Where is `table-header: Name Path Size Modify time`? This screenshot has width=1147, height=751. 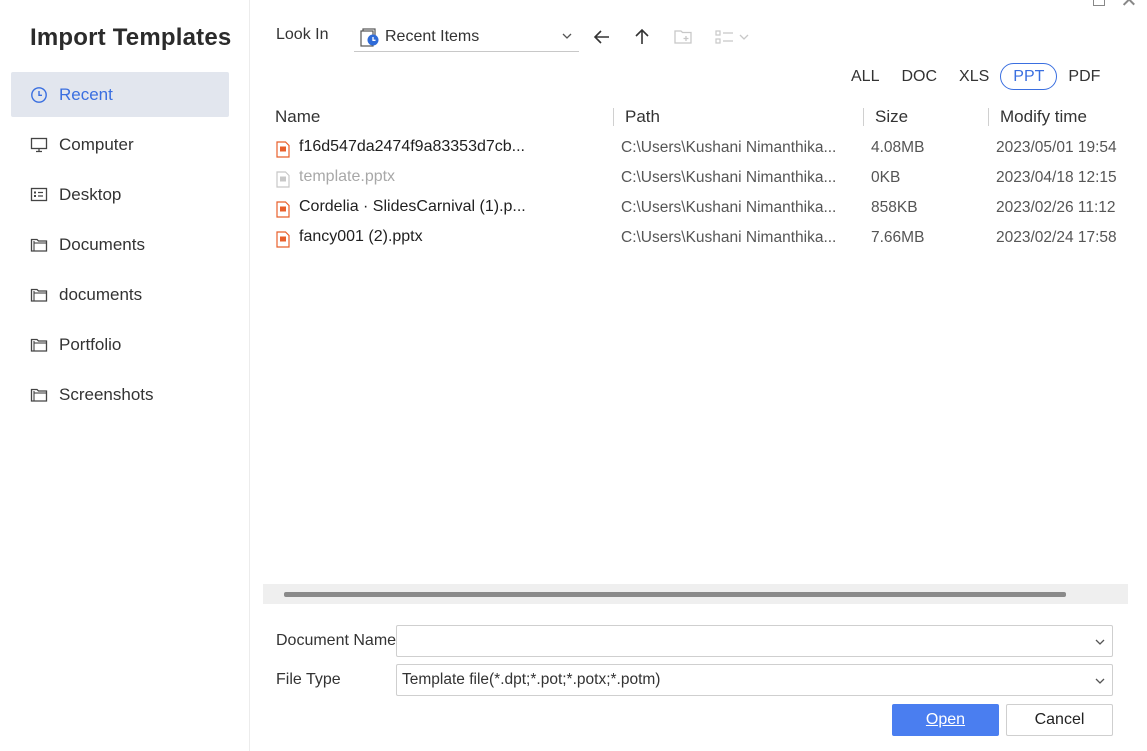 table-header: Name Path Size Modify time is located at coordinates (695, 117).